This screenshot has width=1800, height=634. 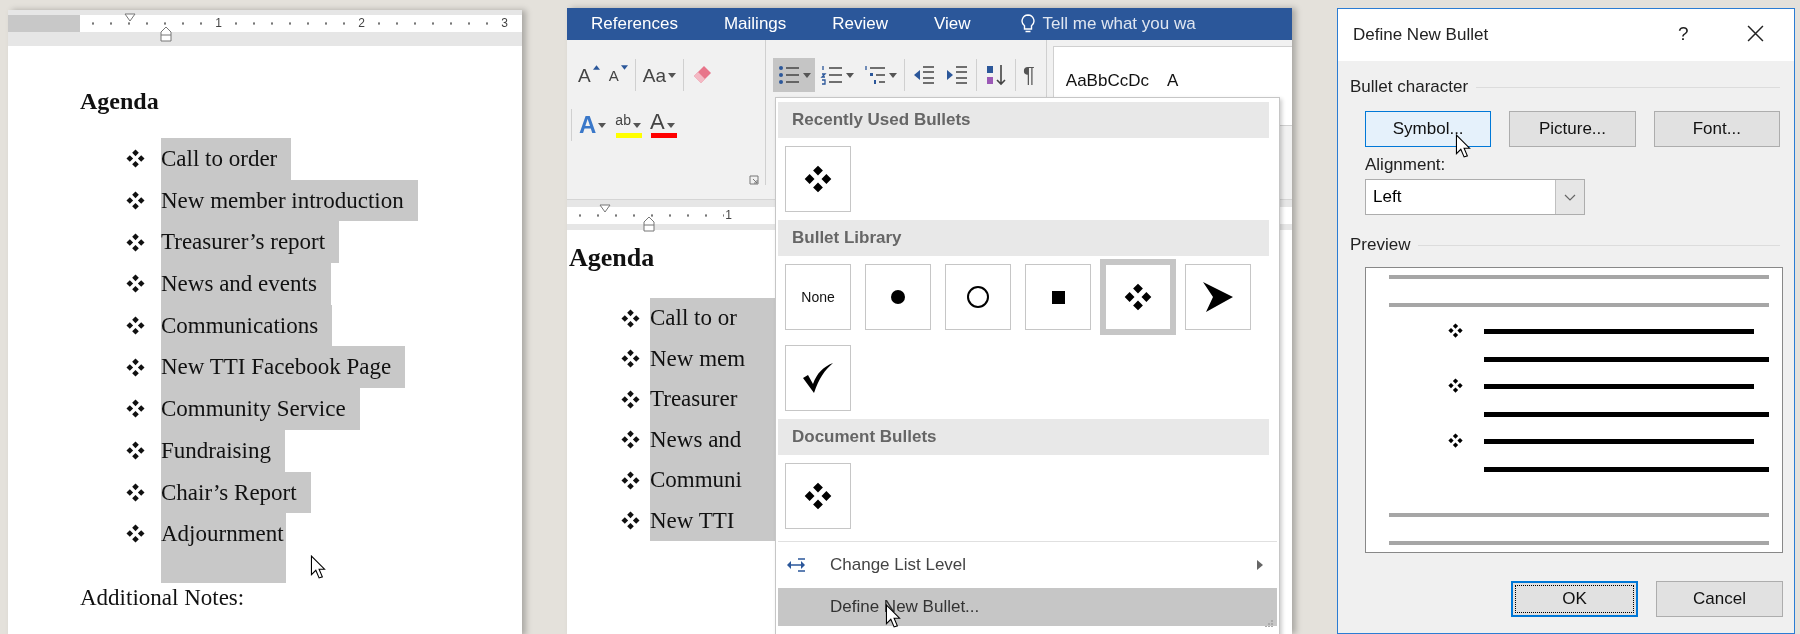 What do you see at coordinates (628, 125) in the screenshot?
I see `highlight-button: ab` at bounding box center [628, 125].